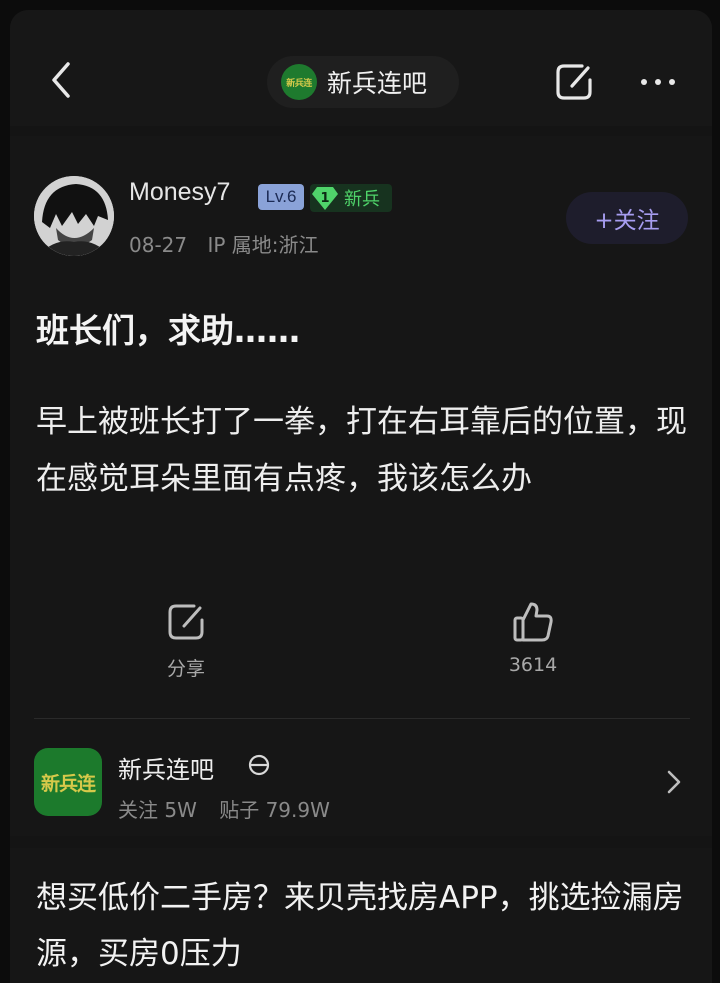 This screenshot has width=720, height=983. What do you see at coordinates (627, 218) in the screenshot?
I see `follow-button: +关注` at bounding box center [627, 218].